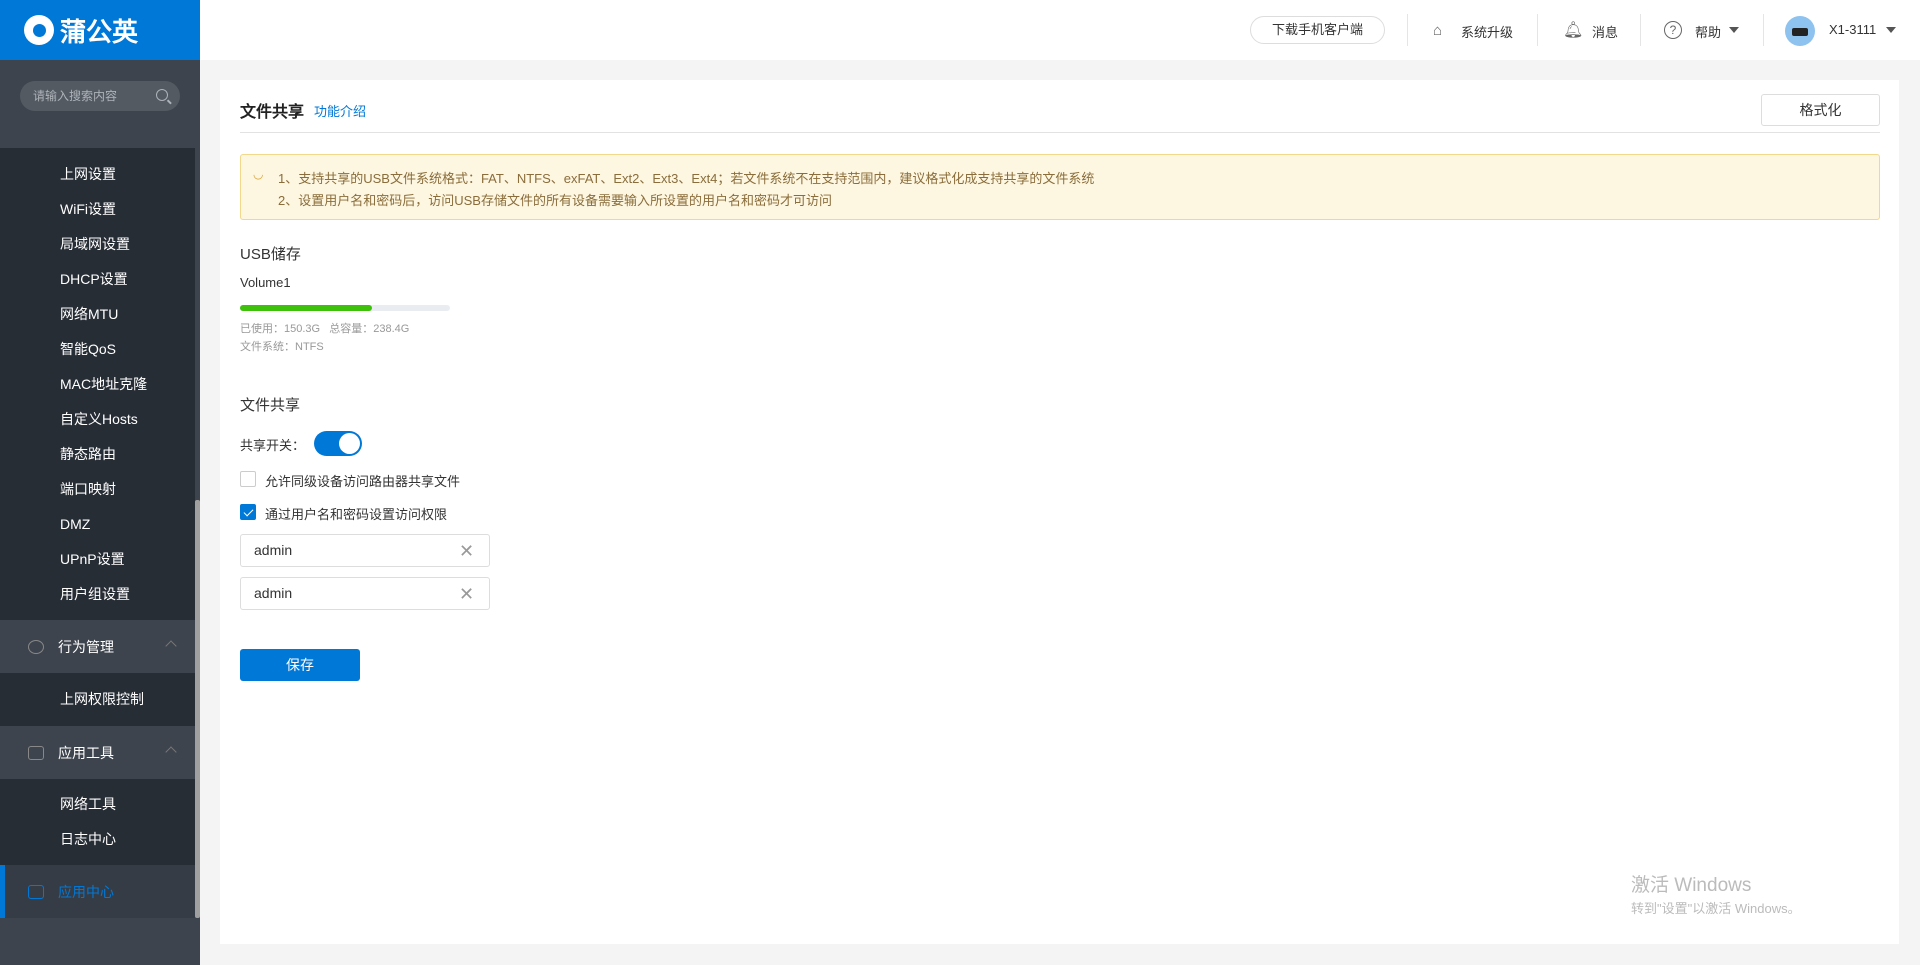 This screenshot has width=1920, height=965. What do you see at coordinates (2, 891) in the screenshot?
I see `active-indicator` at bounding box center [2, 891].